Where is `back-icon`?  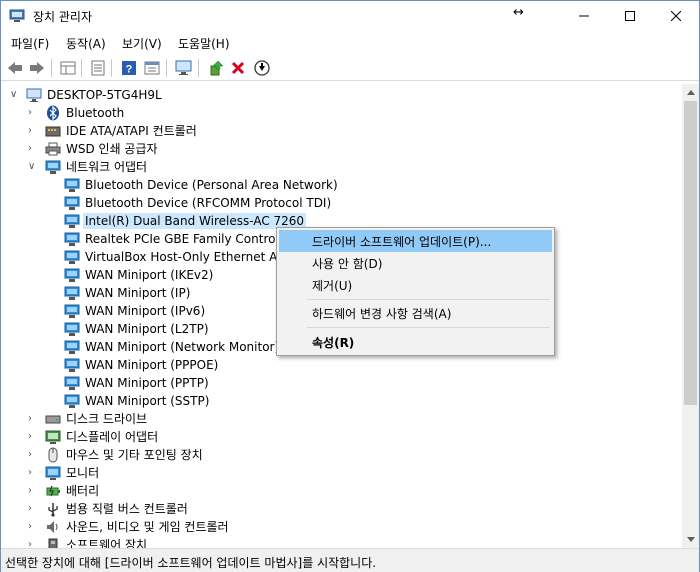
back-icon is located at coordinates (15, 68).